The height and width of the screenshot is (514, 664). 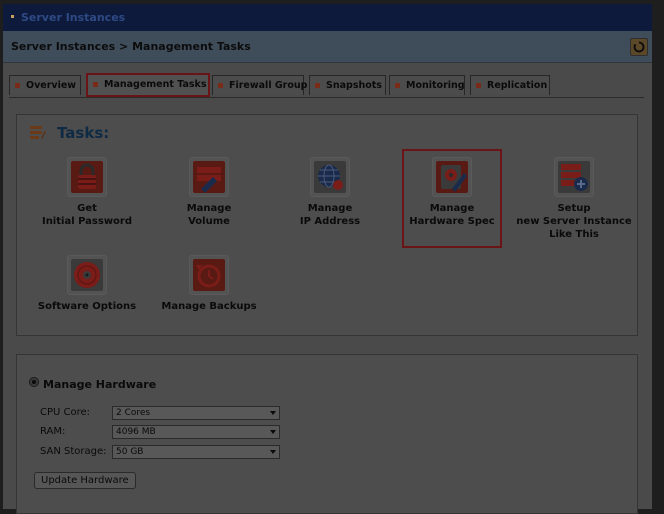 What do you see at coordinates (196, 432) in the screenshot?
I see `ram-select: 4096 MB` at bounding box center [196, 432].